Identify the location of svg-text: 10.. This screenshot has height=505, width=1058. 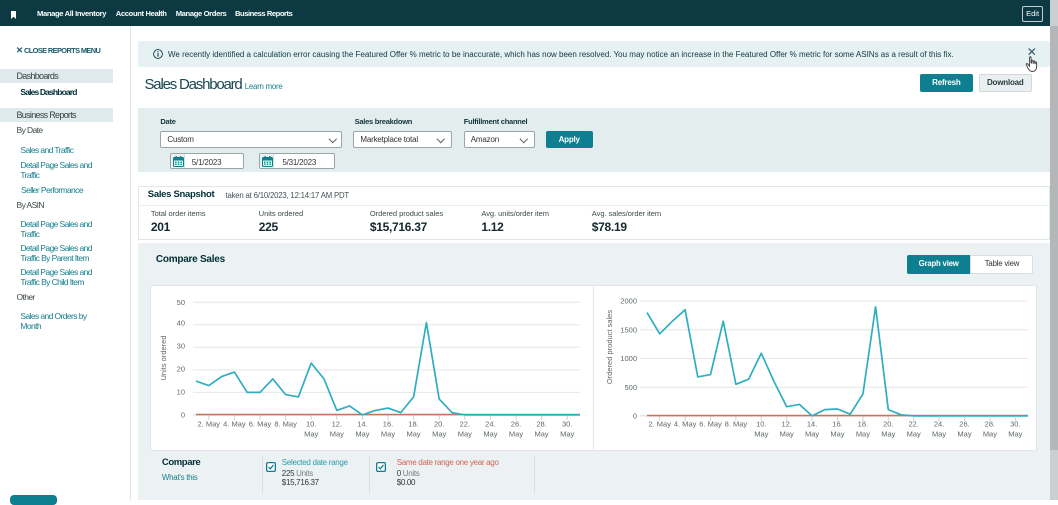
(311, 424).